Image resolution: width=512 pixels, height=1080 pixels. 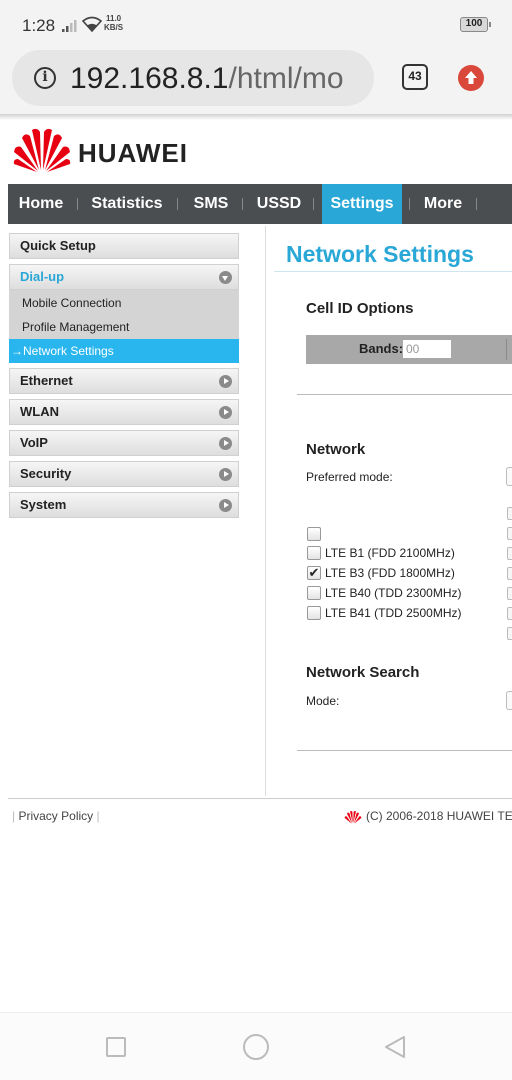 I want to click on huawei-logo-icon, so click(x=42, y=150).